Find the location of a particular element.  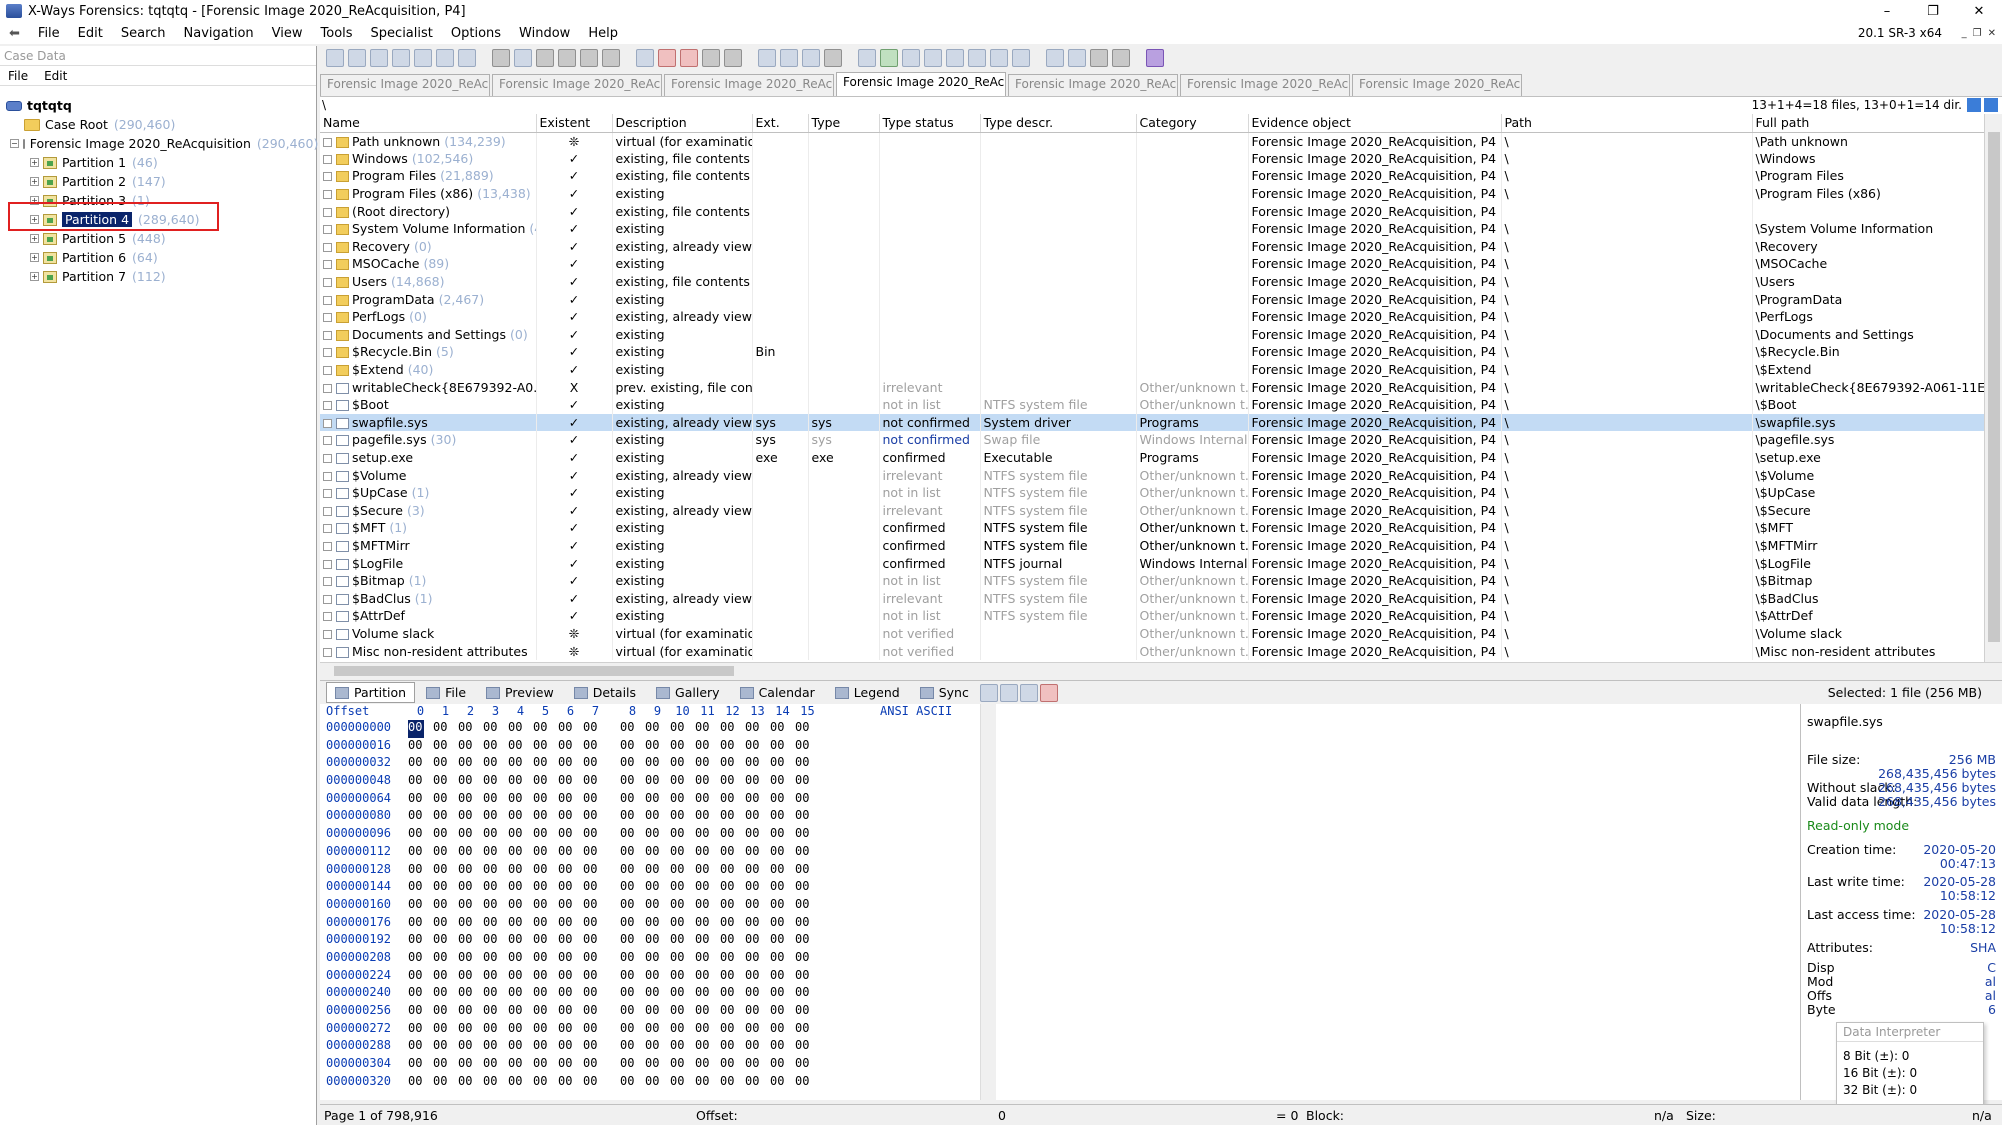

image-icon is located at coordinates (423, 58).